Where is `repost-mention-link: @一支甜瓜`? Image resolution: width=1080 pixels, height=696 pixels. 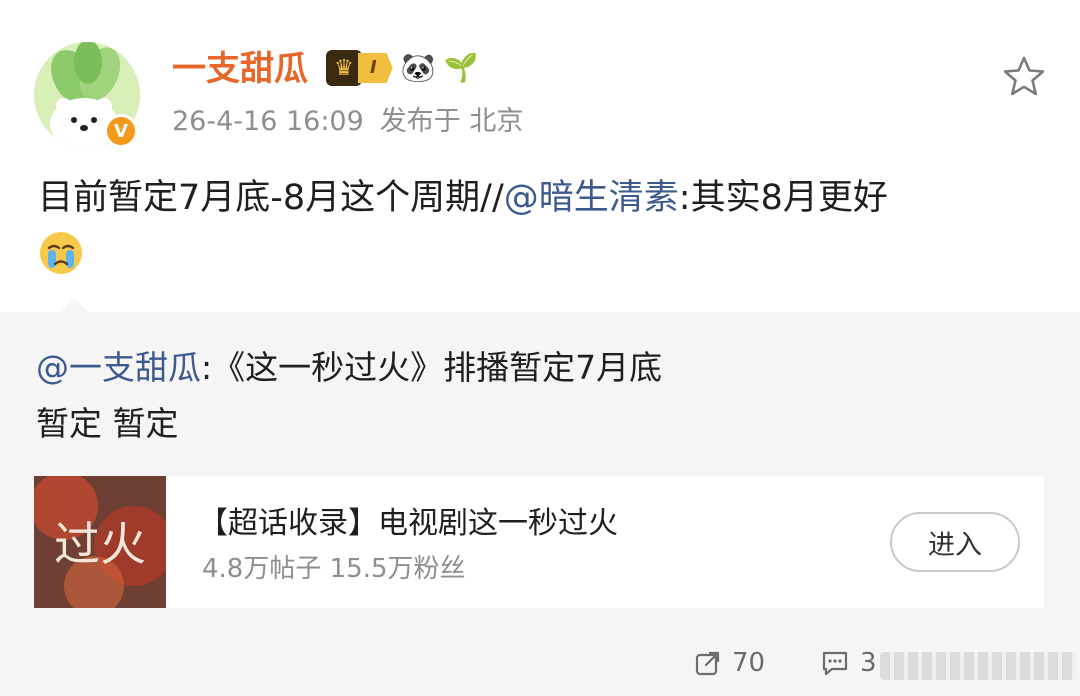 repost-mention-link: @一支甜瓜 is located at coordinates (118, 367).